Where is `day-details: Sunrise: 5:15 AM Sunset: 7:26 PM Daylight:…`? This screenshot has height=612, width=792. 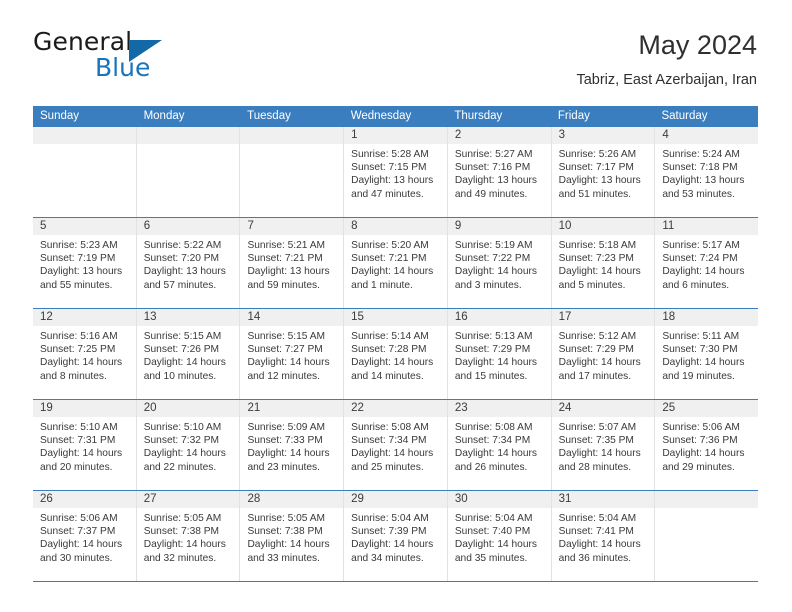
day-details: Sunrise: 5:15 AM Sunset: 7:26 PM Daylight:… is located at coordinates (188, 354).